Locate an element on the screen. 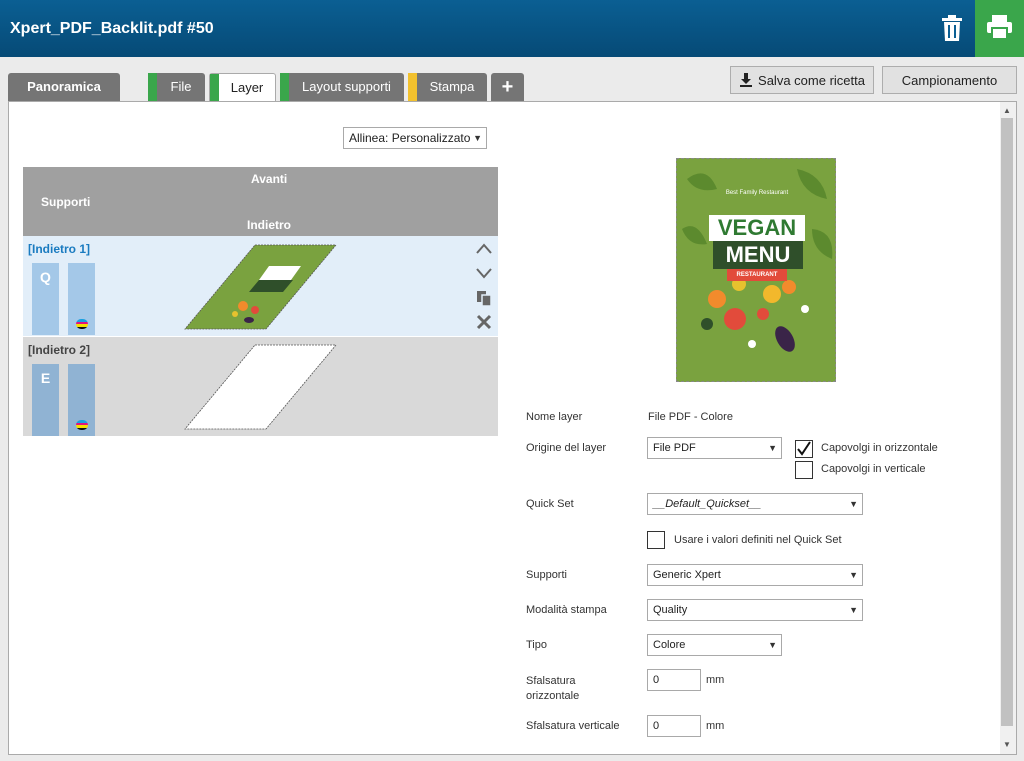 Image resolution: width=1024 pixels, height=761 pixels. print-button is located at coordinates (999, 28).